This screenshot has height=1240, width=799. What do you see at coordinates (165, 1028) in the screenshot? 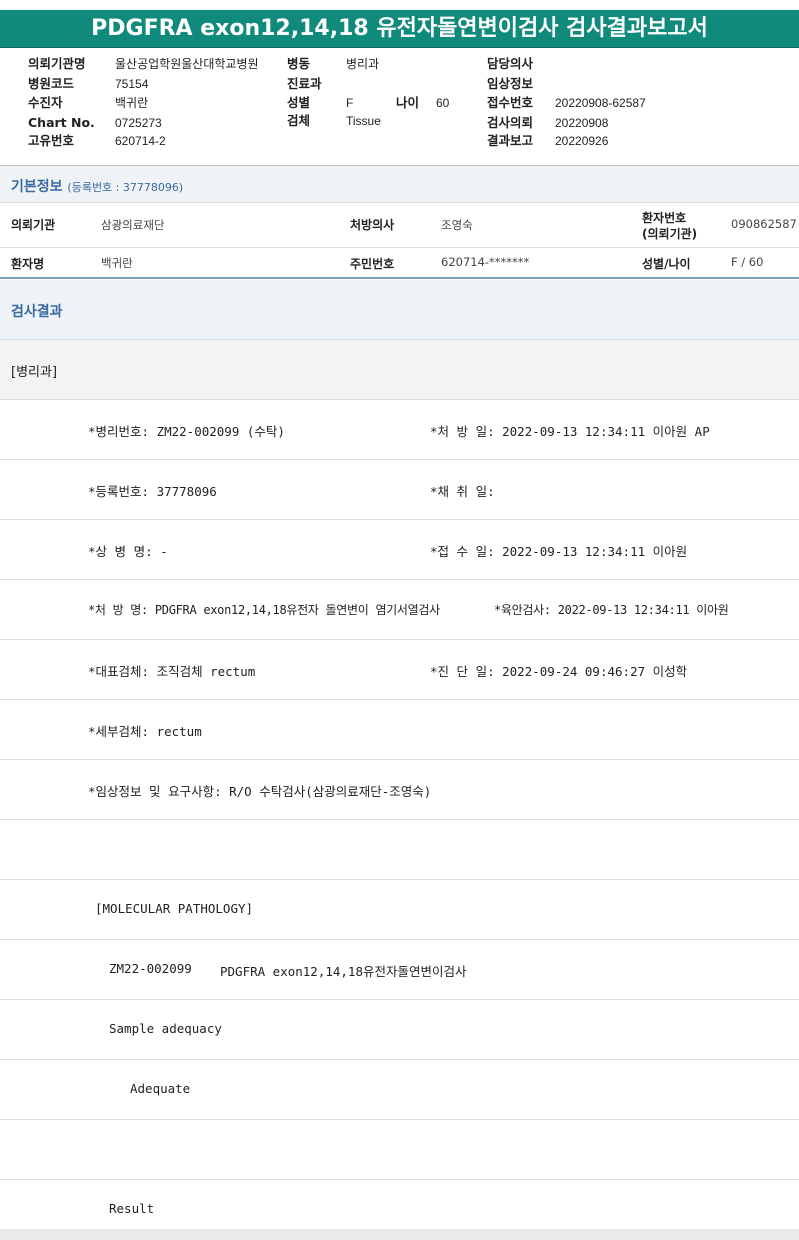
I see `sample-adequacy-label: Sample adequacy` at bounding box center [165, 1028].